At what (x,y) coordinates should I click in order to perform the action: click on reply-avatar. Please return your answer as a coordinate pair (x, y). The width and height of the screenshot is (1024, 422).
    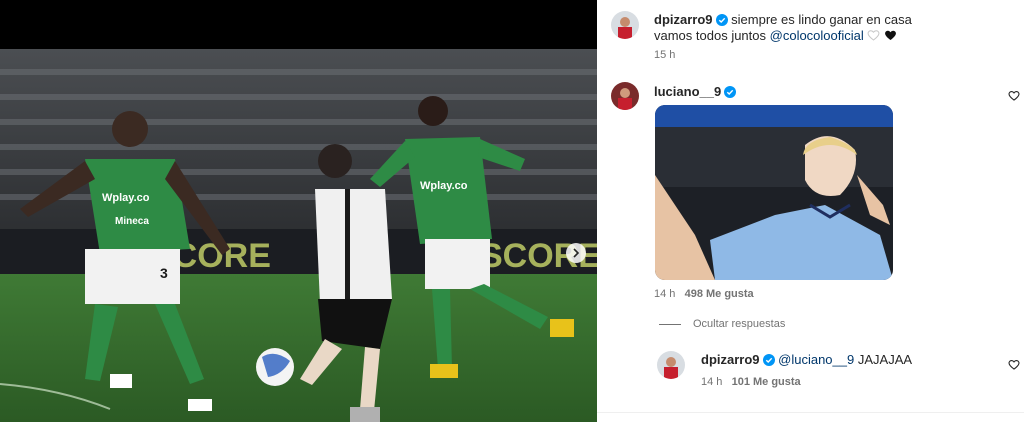
    Looking at the image, I should click on (671, 365).